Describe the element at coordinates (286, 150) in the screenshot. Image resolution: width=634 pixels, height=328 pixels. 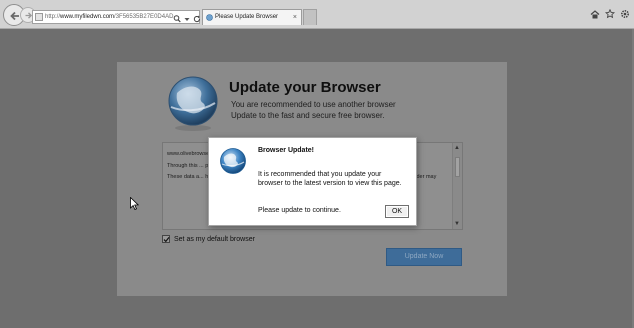
I see `dialog-title: Browser Update!` at that location.